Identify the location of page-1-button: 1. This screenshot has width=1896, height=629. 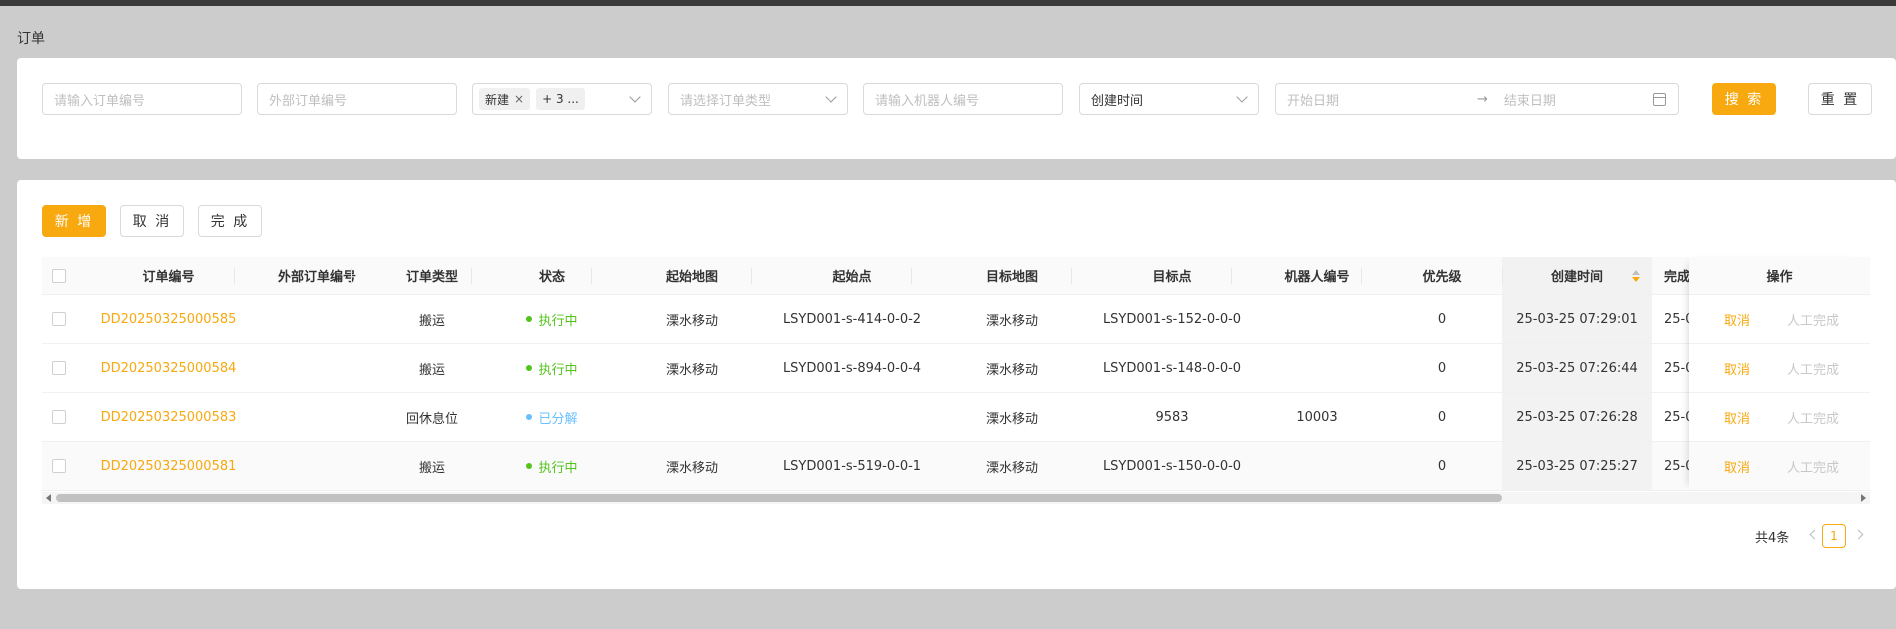
(1834, 536).